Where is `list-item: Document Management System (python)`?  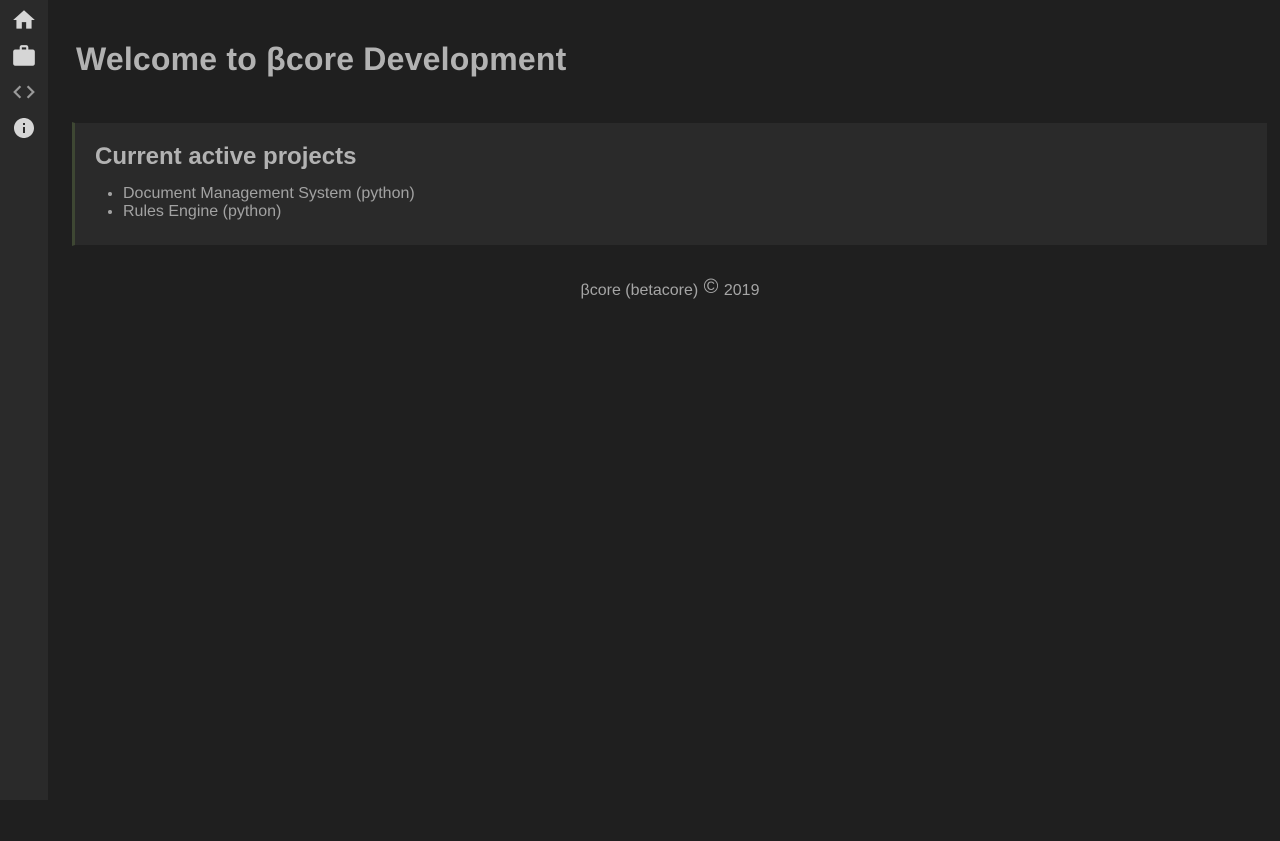 list-item: Document Management System (python) is located at coordinates (685, 194).